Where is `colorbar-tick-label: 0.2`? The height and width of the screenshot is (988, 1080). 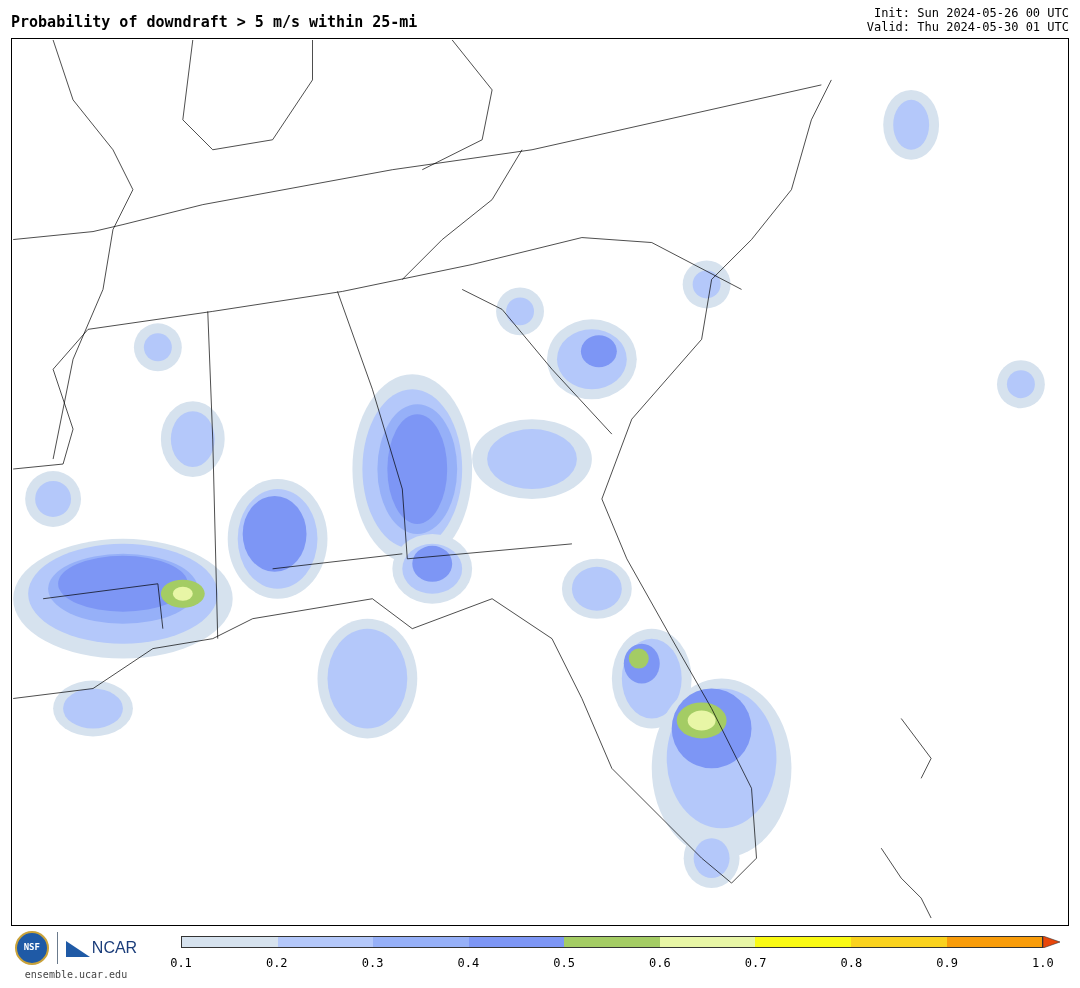 colorbar-tick-label: 0.2 is located at coordinates (276, 963).